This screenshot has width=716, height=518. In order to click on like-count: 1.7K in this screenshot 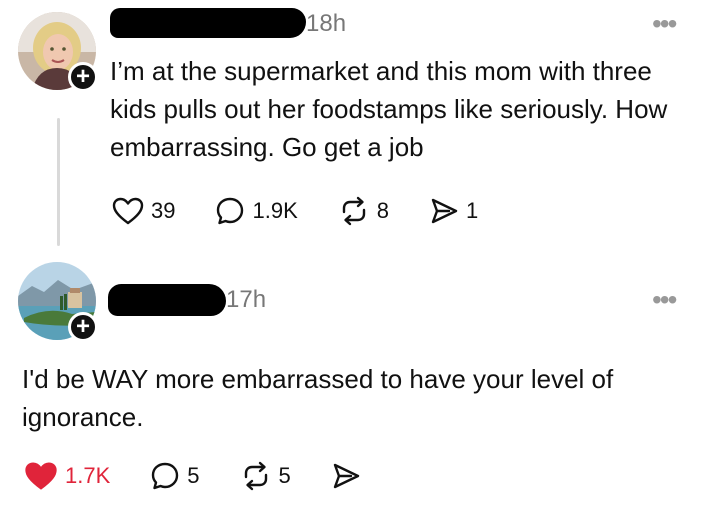, I will do `click(88, 475)`.